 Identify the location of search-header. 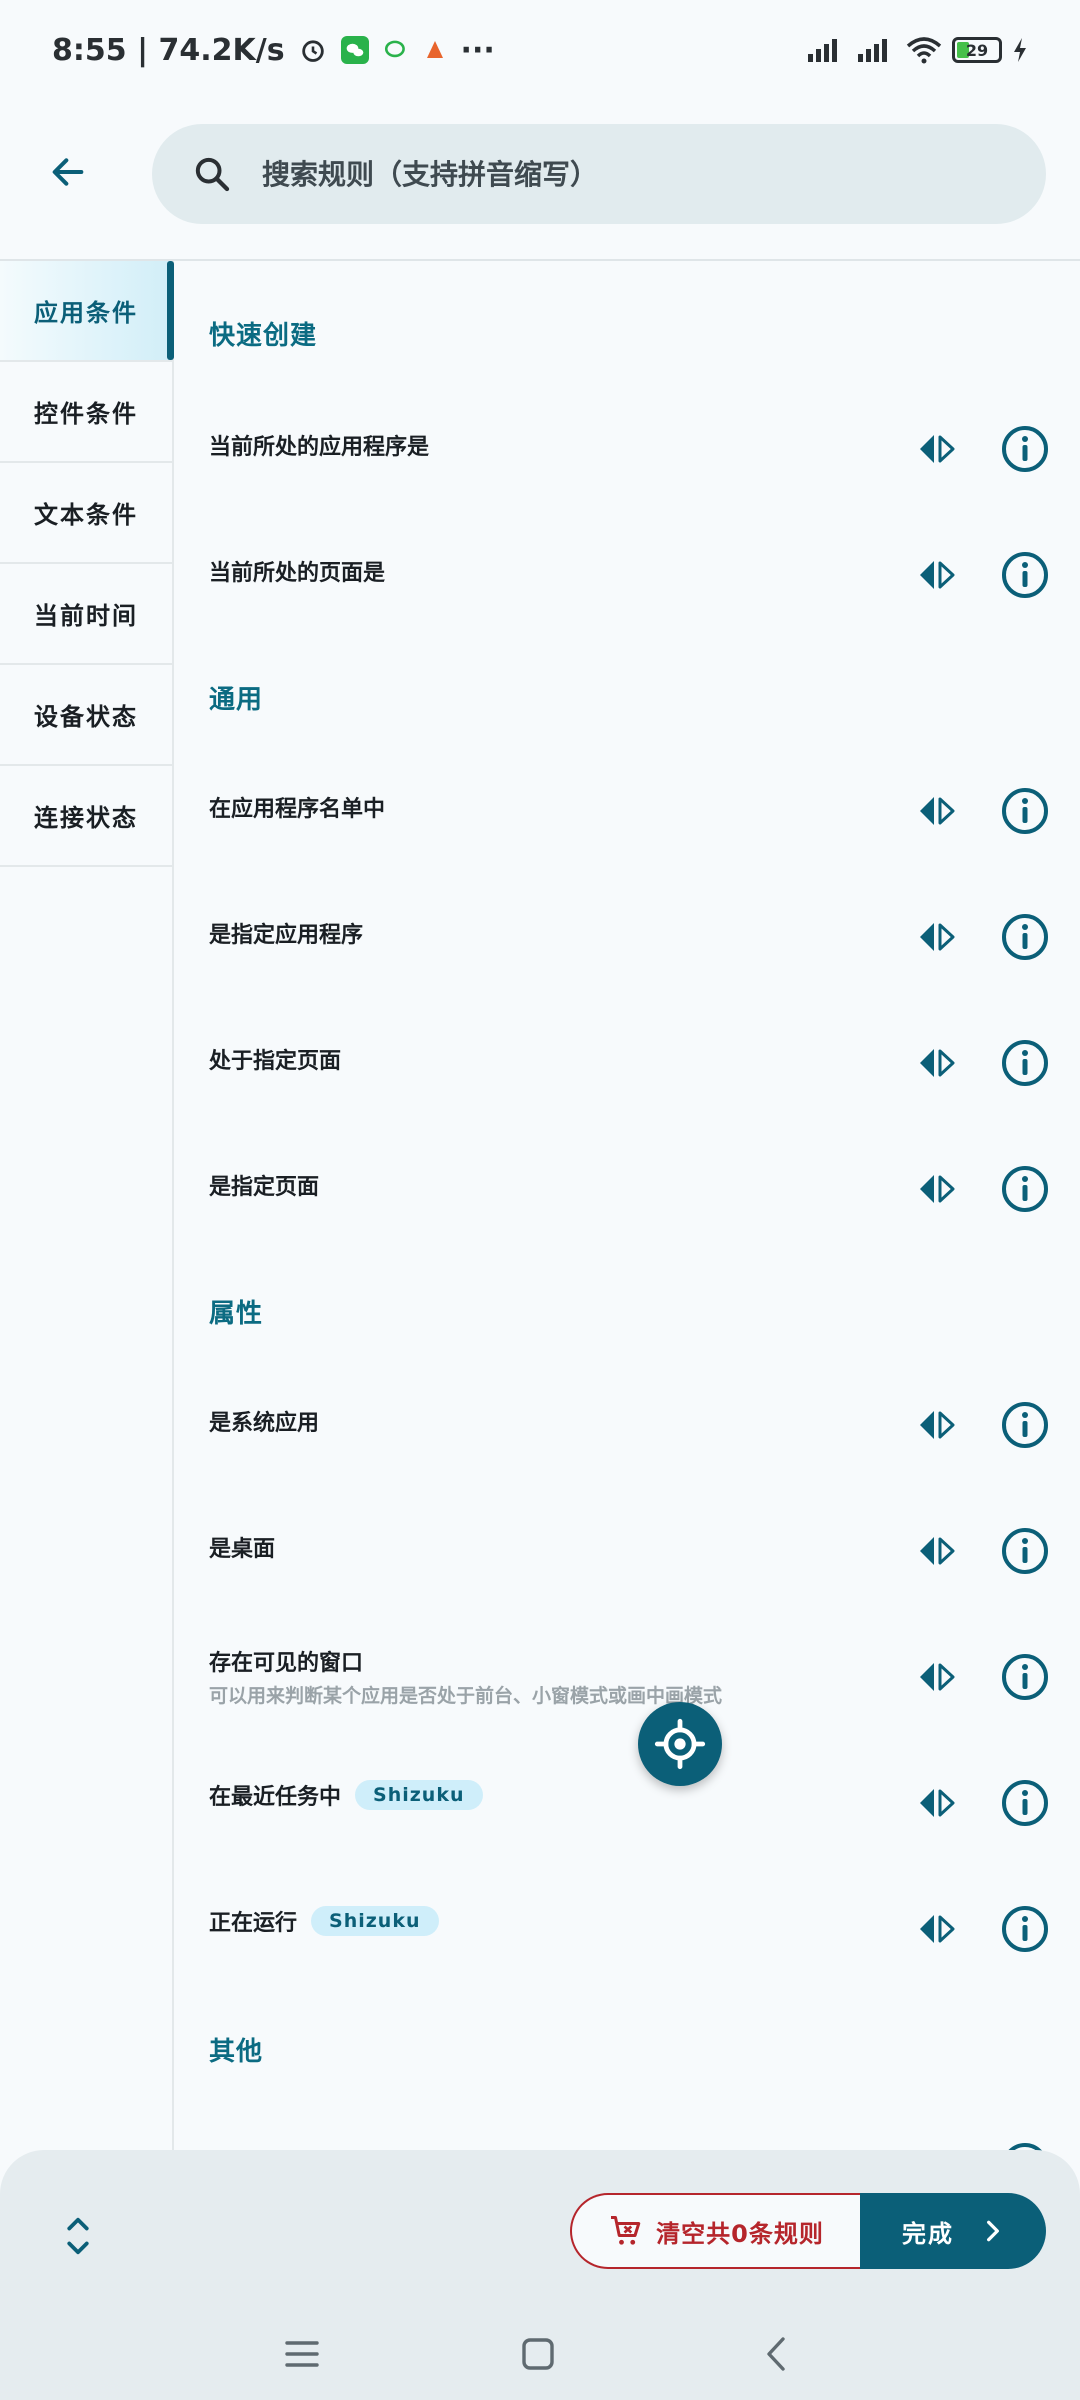
(540, 180).